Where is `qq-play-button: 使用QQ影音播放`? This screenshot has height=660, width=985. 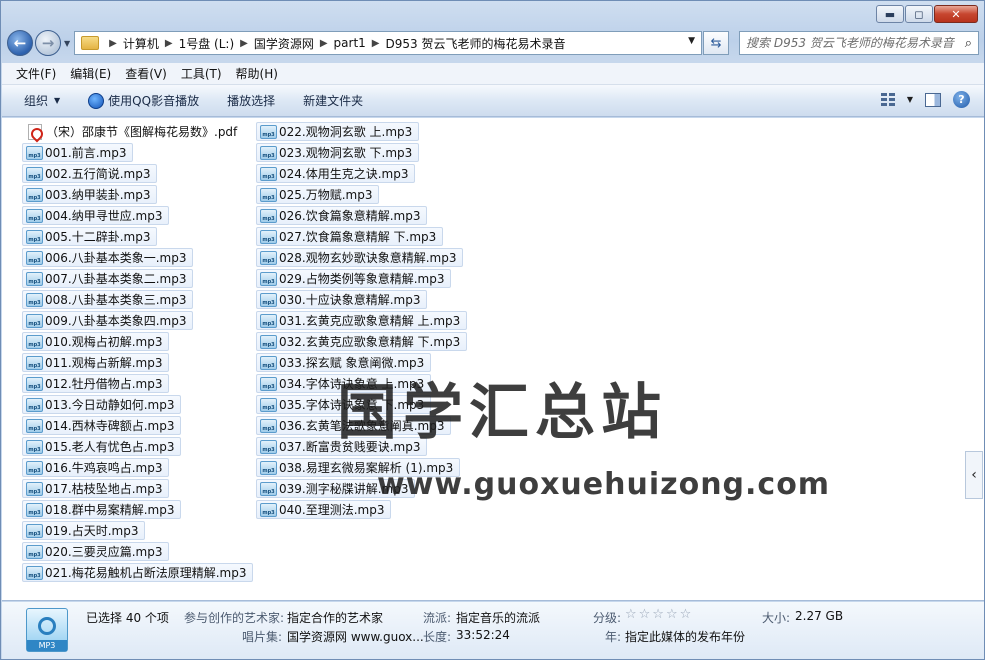
qq-play-button: 使用QQ影音播放 is located at coordinates (143, 100).